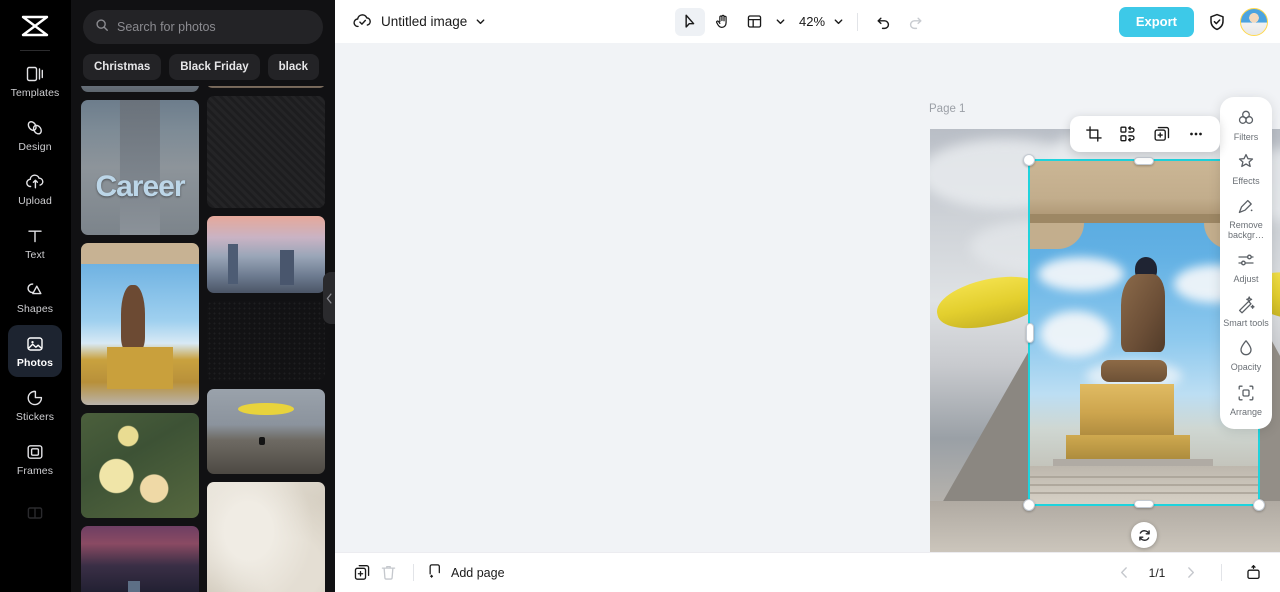  Describe the element at coordinates (1162, 134) in the screenshot. I see `duplicate-button` at that location.